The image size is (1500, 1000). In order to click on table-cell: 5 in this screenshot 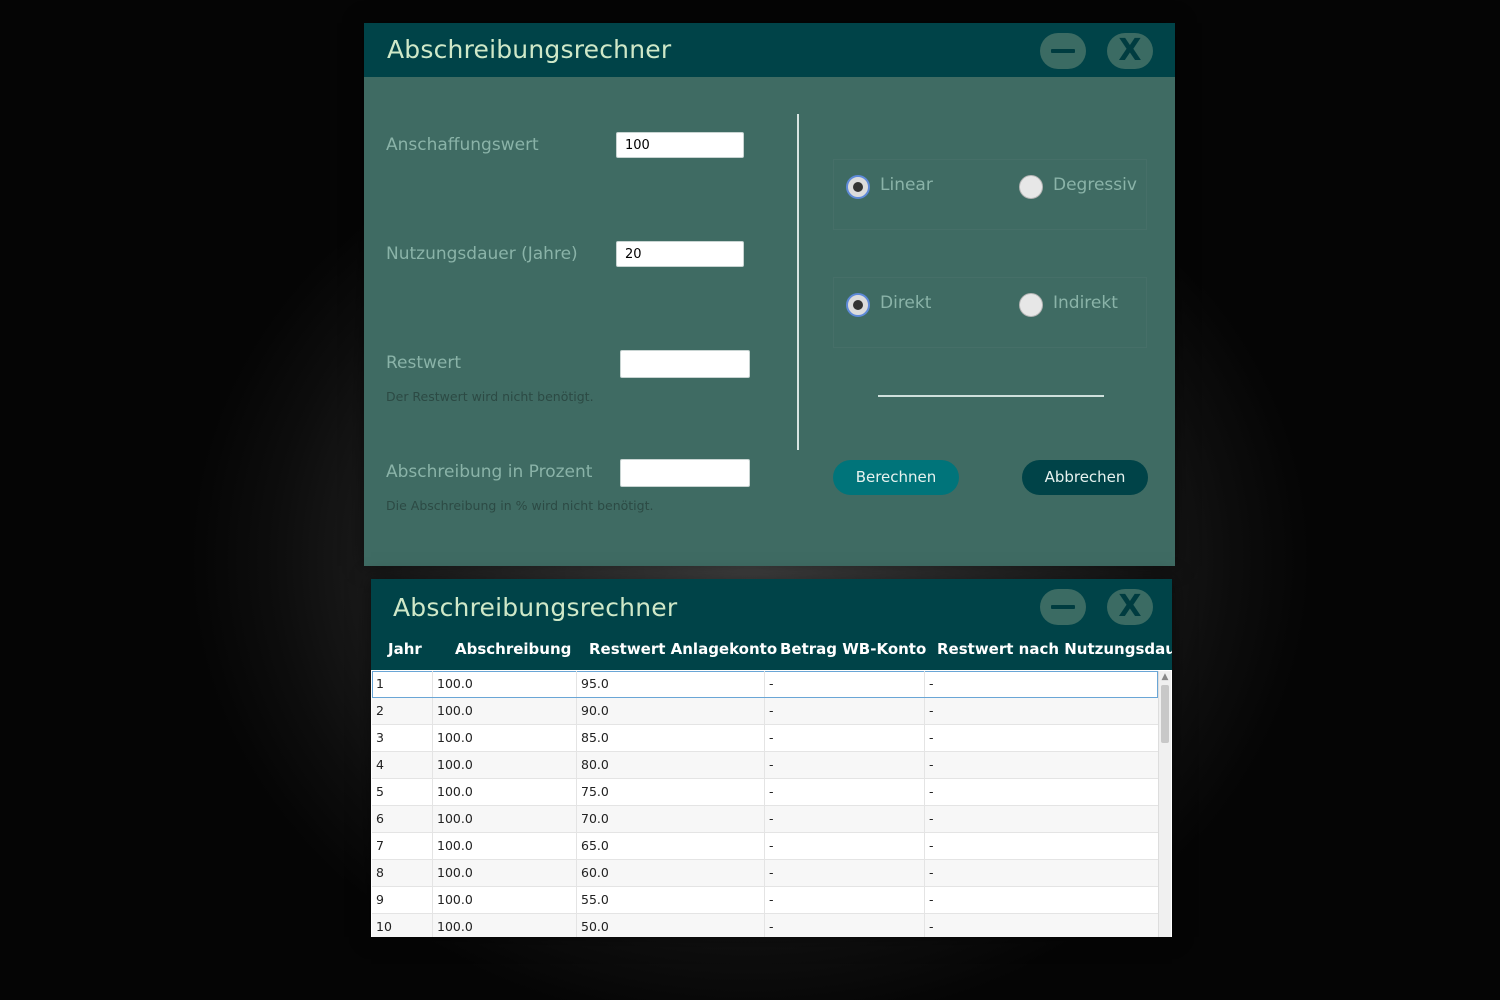, I will do `click(402, 792)`.